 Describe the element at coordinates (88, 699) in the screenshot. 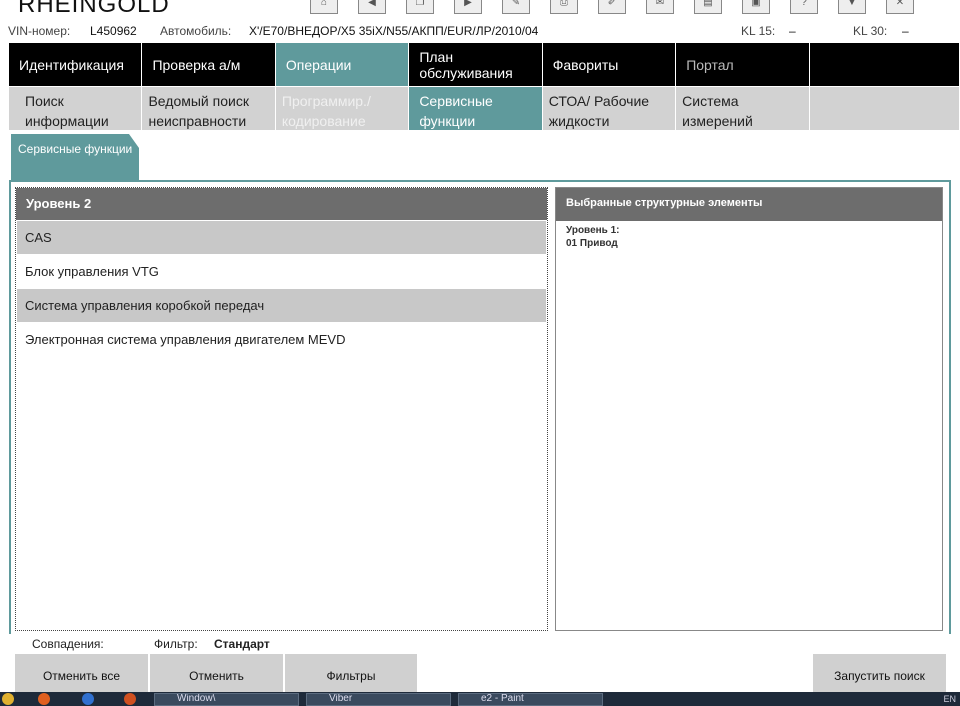

I see `app-icon` at that location.